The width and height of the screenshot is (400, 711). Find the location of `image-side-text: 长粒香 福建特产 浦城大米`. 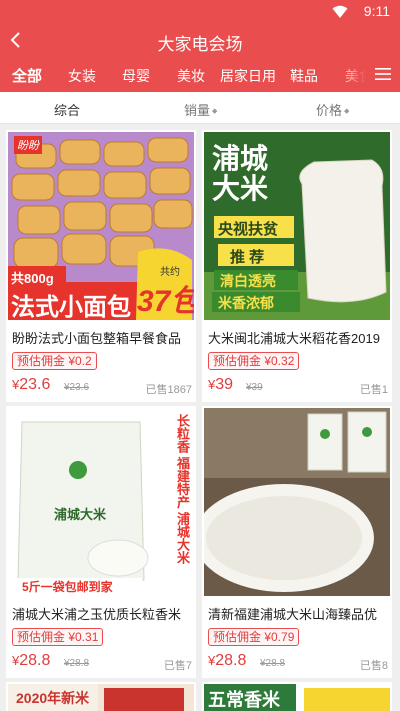

image-side-text: 长粒香 福建特产 浦城大米 is located at coordinates (182, 489).